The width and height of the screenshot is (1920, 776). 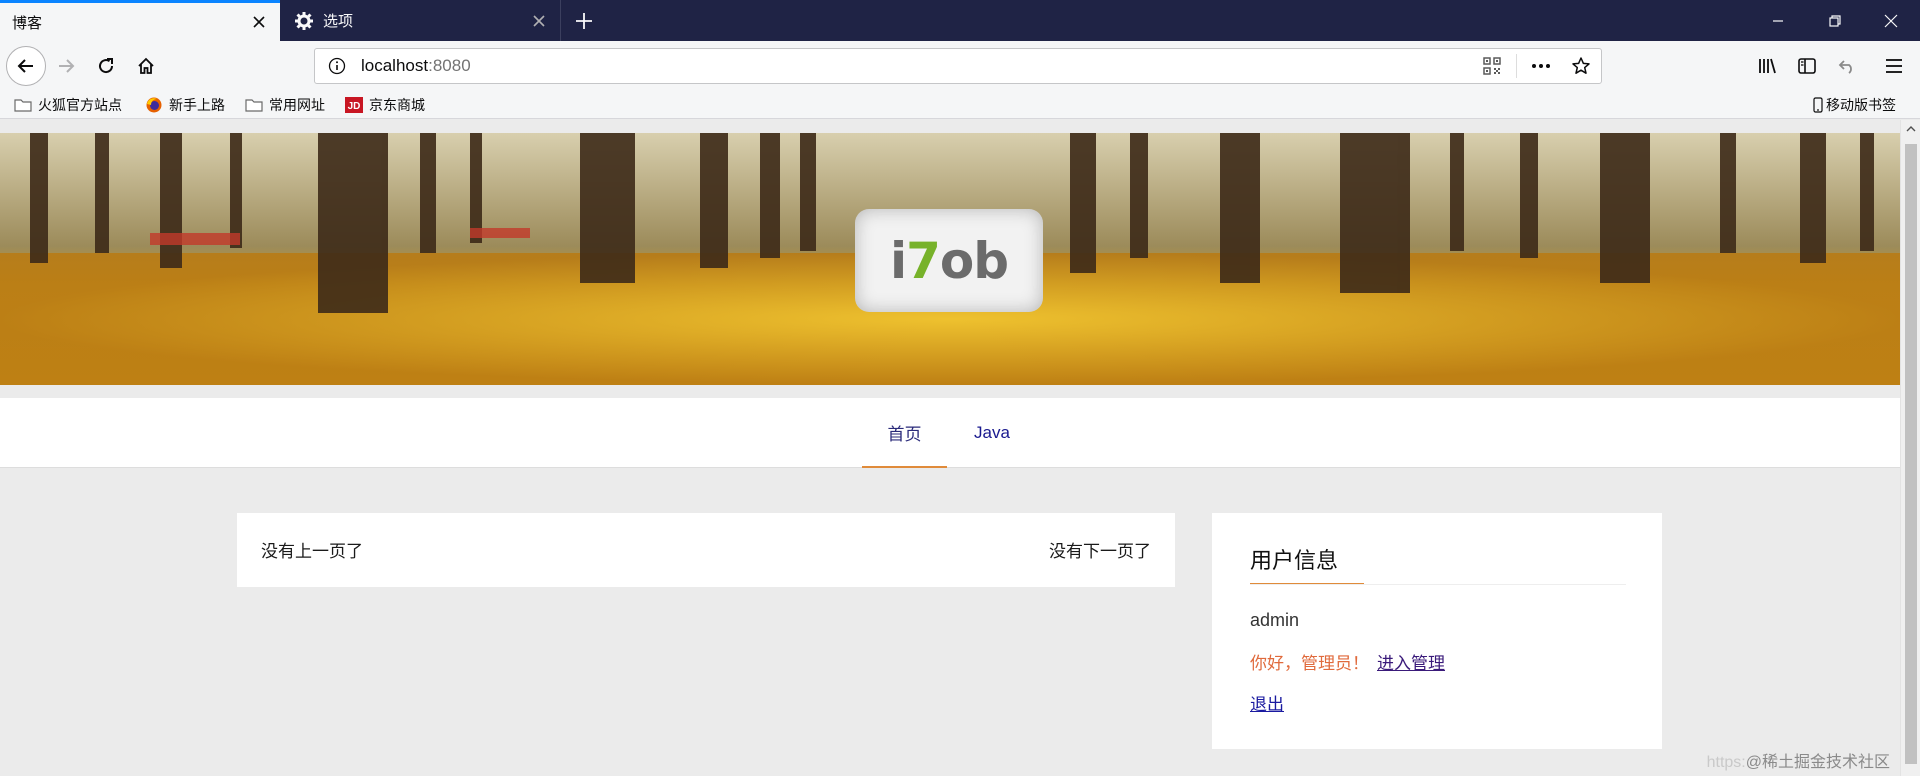 I want to click on firefox-icon, so click(x=154, y=105).